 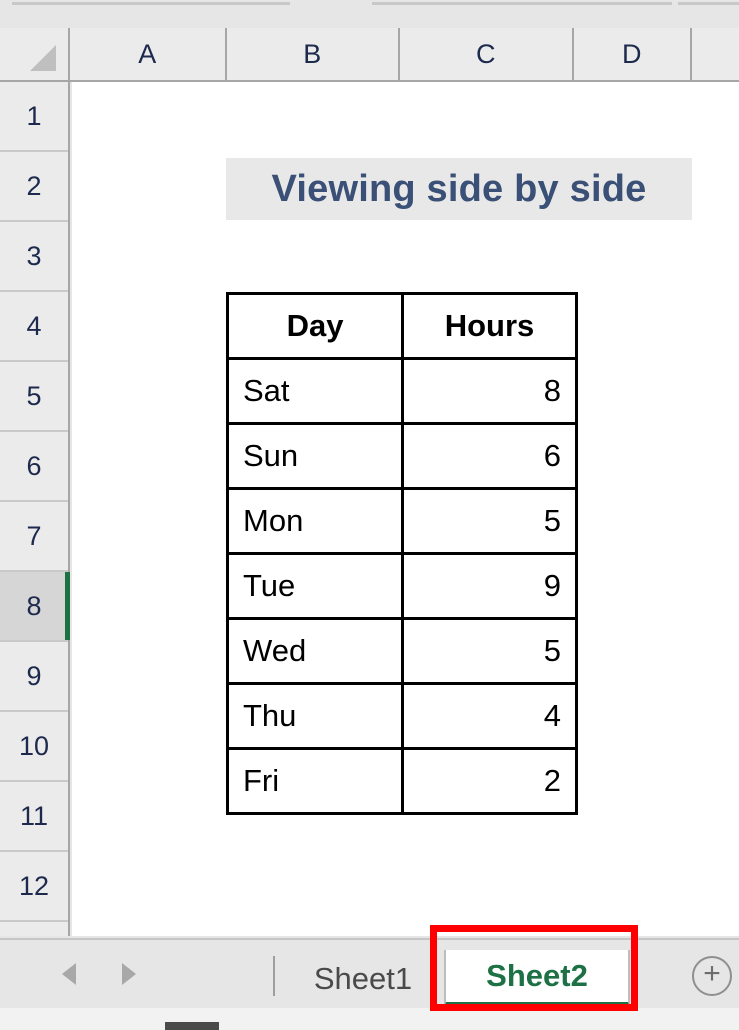 What do you see at coordinates (489, 521) in the screenshot?
I see `cell-hours-mon: 5` at bounding box center [489, 521].